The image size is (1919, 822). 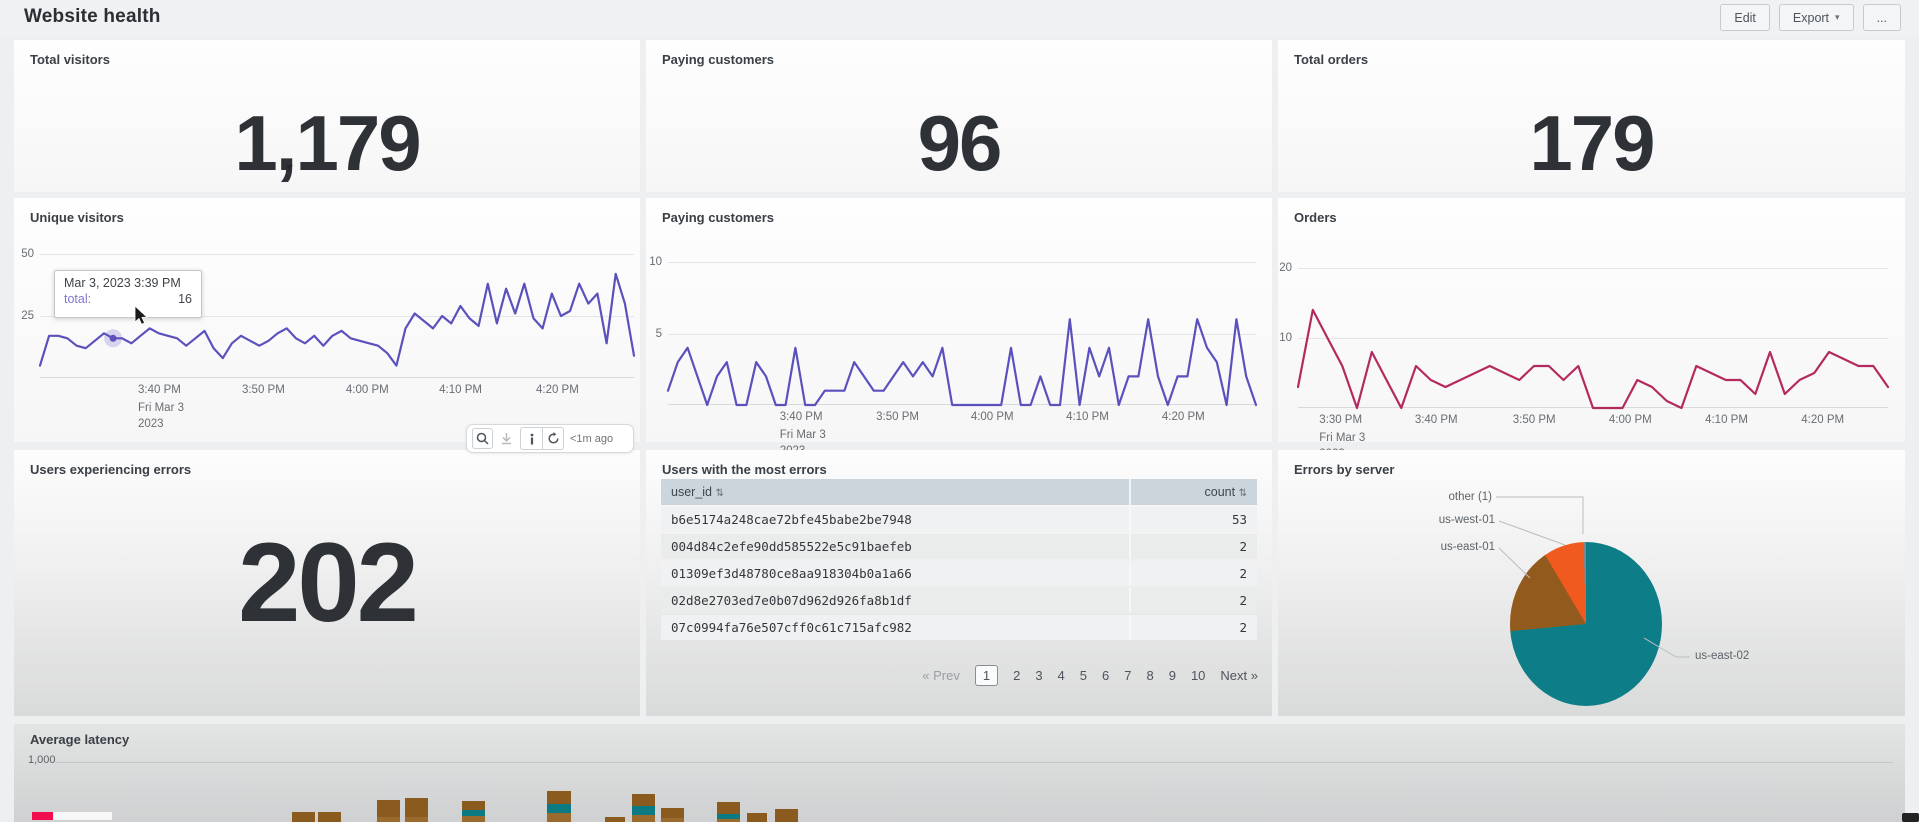 What do you see at coordinates (1722, 656) in the screenshot?
I see `pie-label-us-east-02: us-east-02` at bounding box center [1722, 656].